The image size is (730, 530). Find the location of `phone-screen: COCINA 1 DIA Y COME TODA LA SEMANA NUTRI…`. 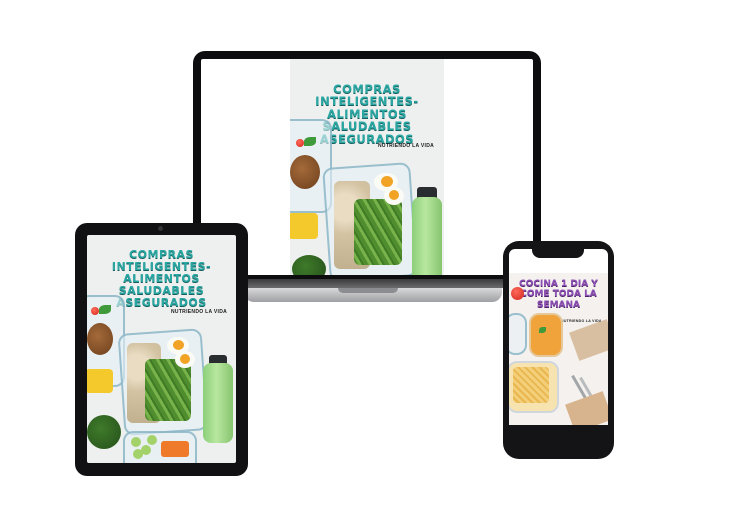

phone-screen: COCINA 1 DIA Y COME TODA LA SEMANA NUTRI… is located at coordinates (558, 337).